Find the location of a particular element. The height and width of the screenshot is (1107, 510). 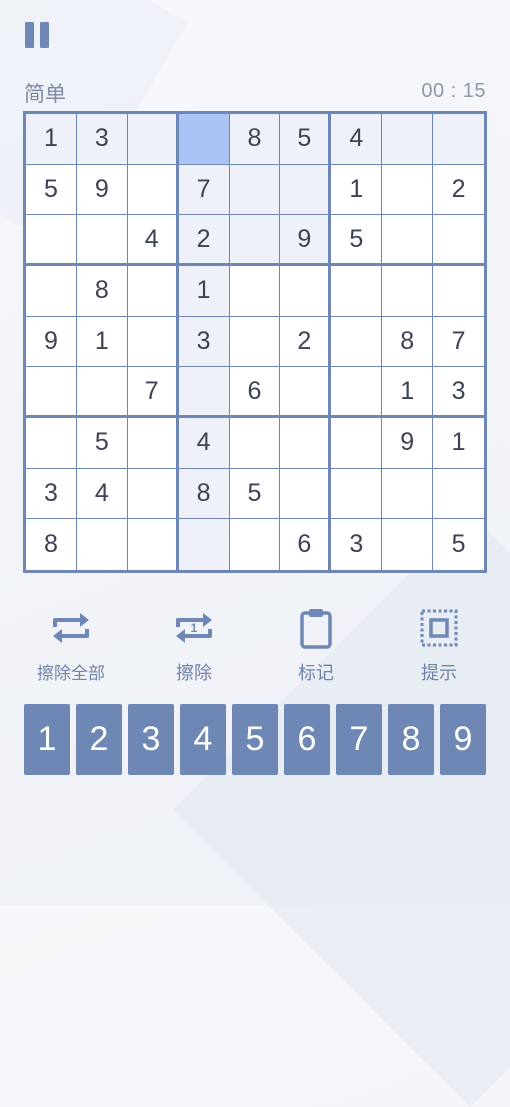

pause-button is located at coordinates (38, 36).